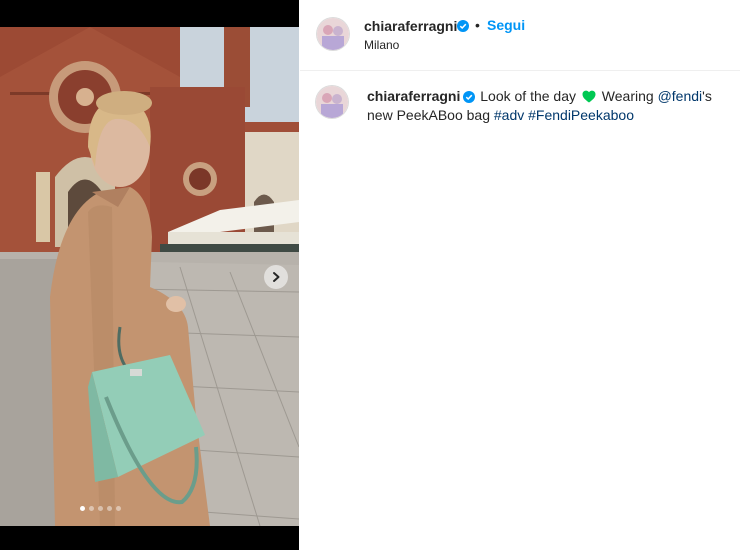 The height and width of the screenshot is (550, 740). What do you see at coordinates (509, 115) in the screenshot?
I see `hashtag-link: #adv` at bounding box center [509, 115].